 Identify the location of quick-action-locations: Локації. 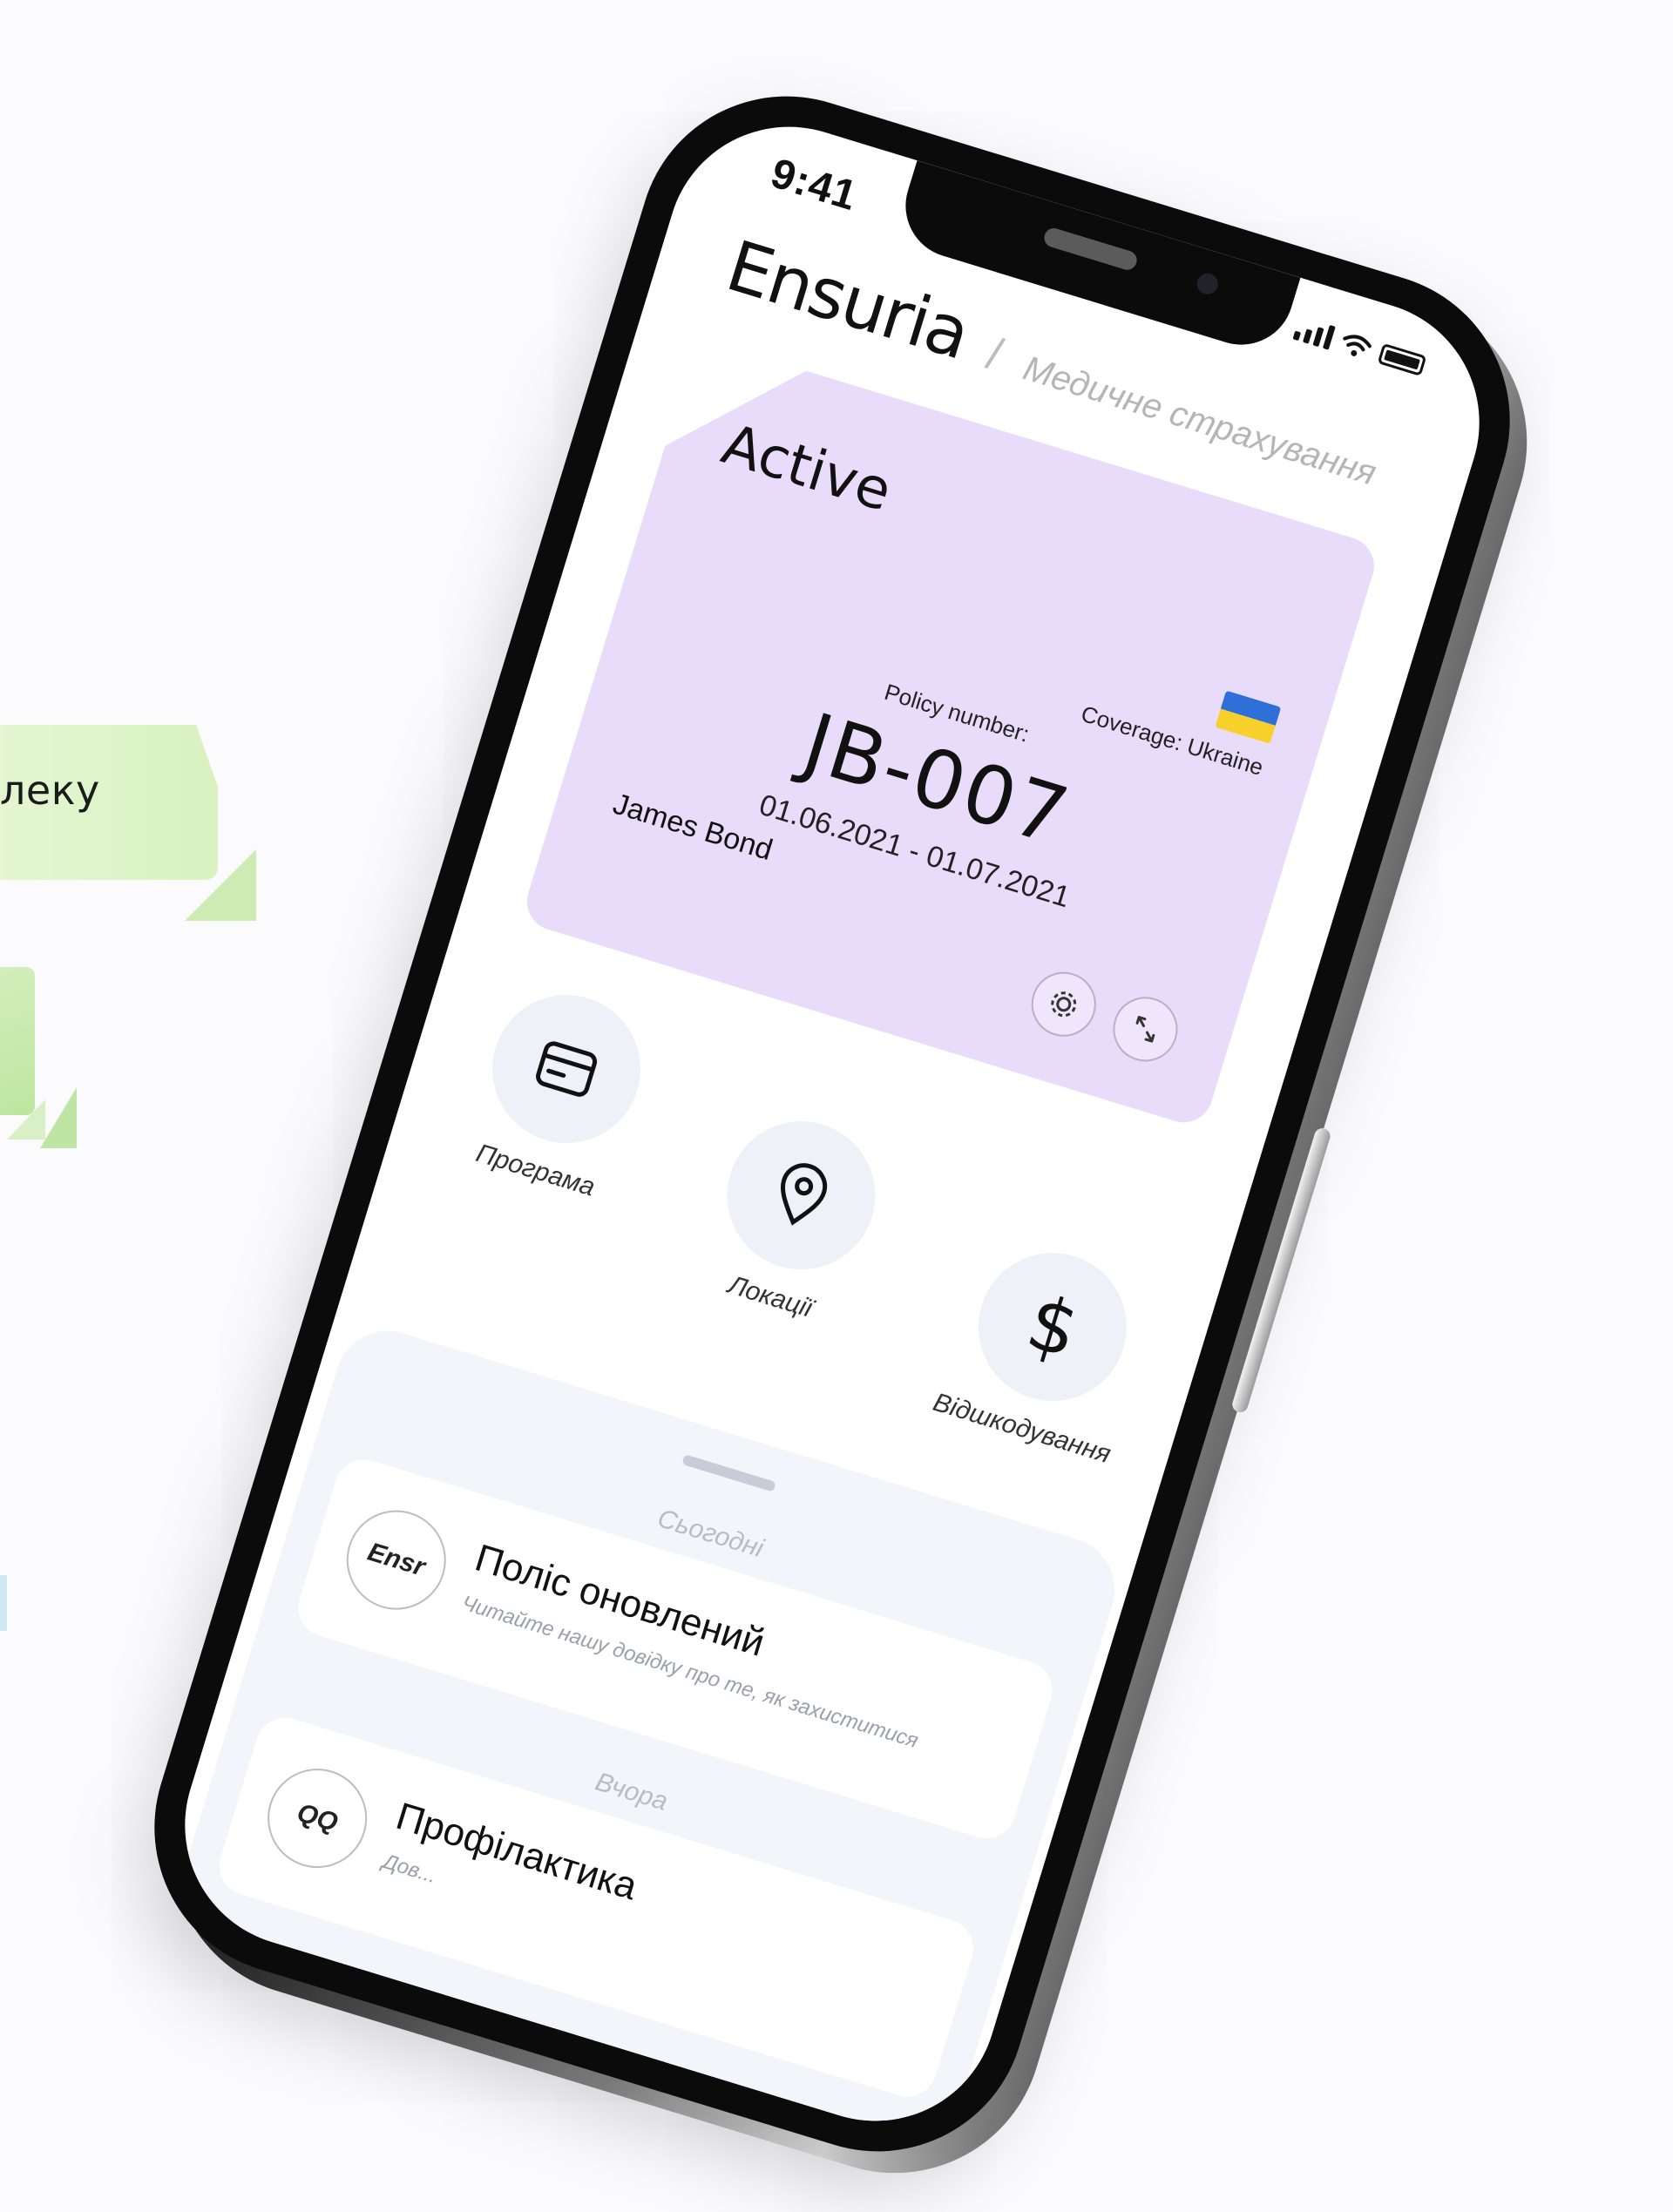
(794, 1218).